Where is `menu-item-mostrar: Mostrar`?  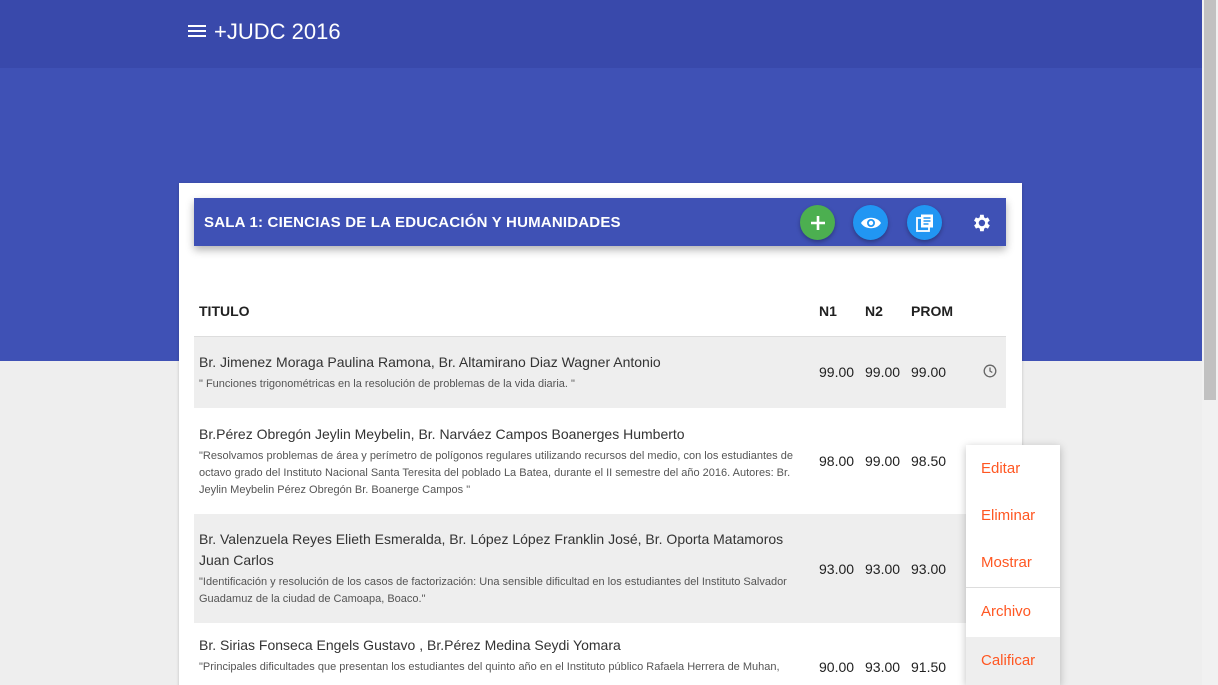 menu-item-mostrar: Mostrar is located at coordinates (1013, 563).